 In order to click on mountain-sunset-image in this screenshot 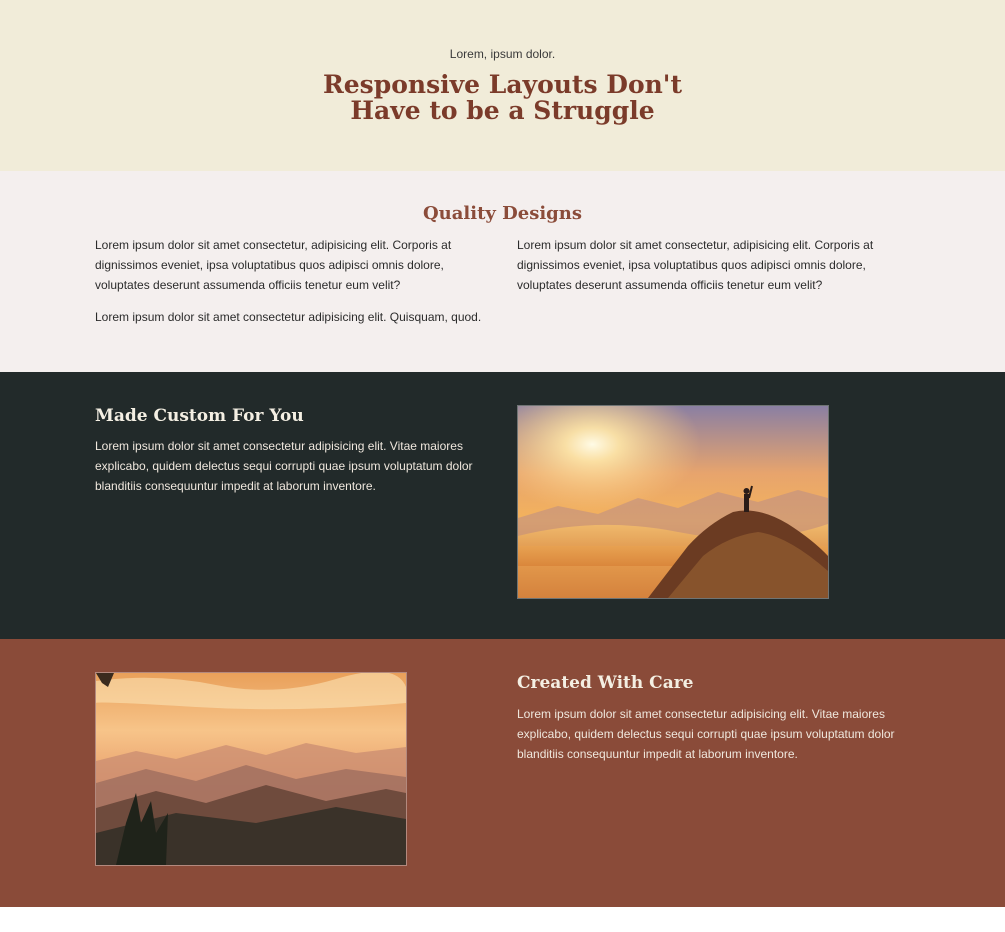, I will do `click(251, 769)`.